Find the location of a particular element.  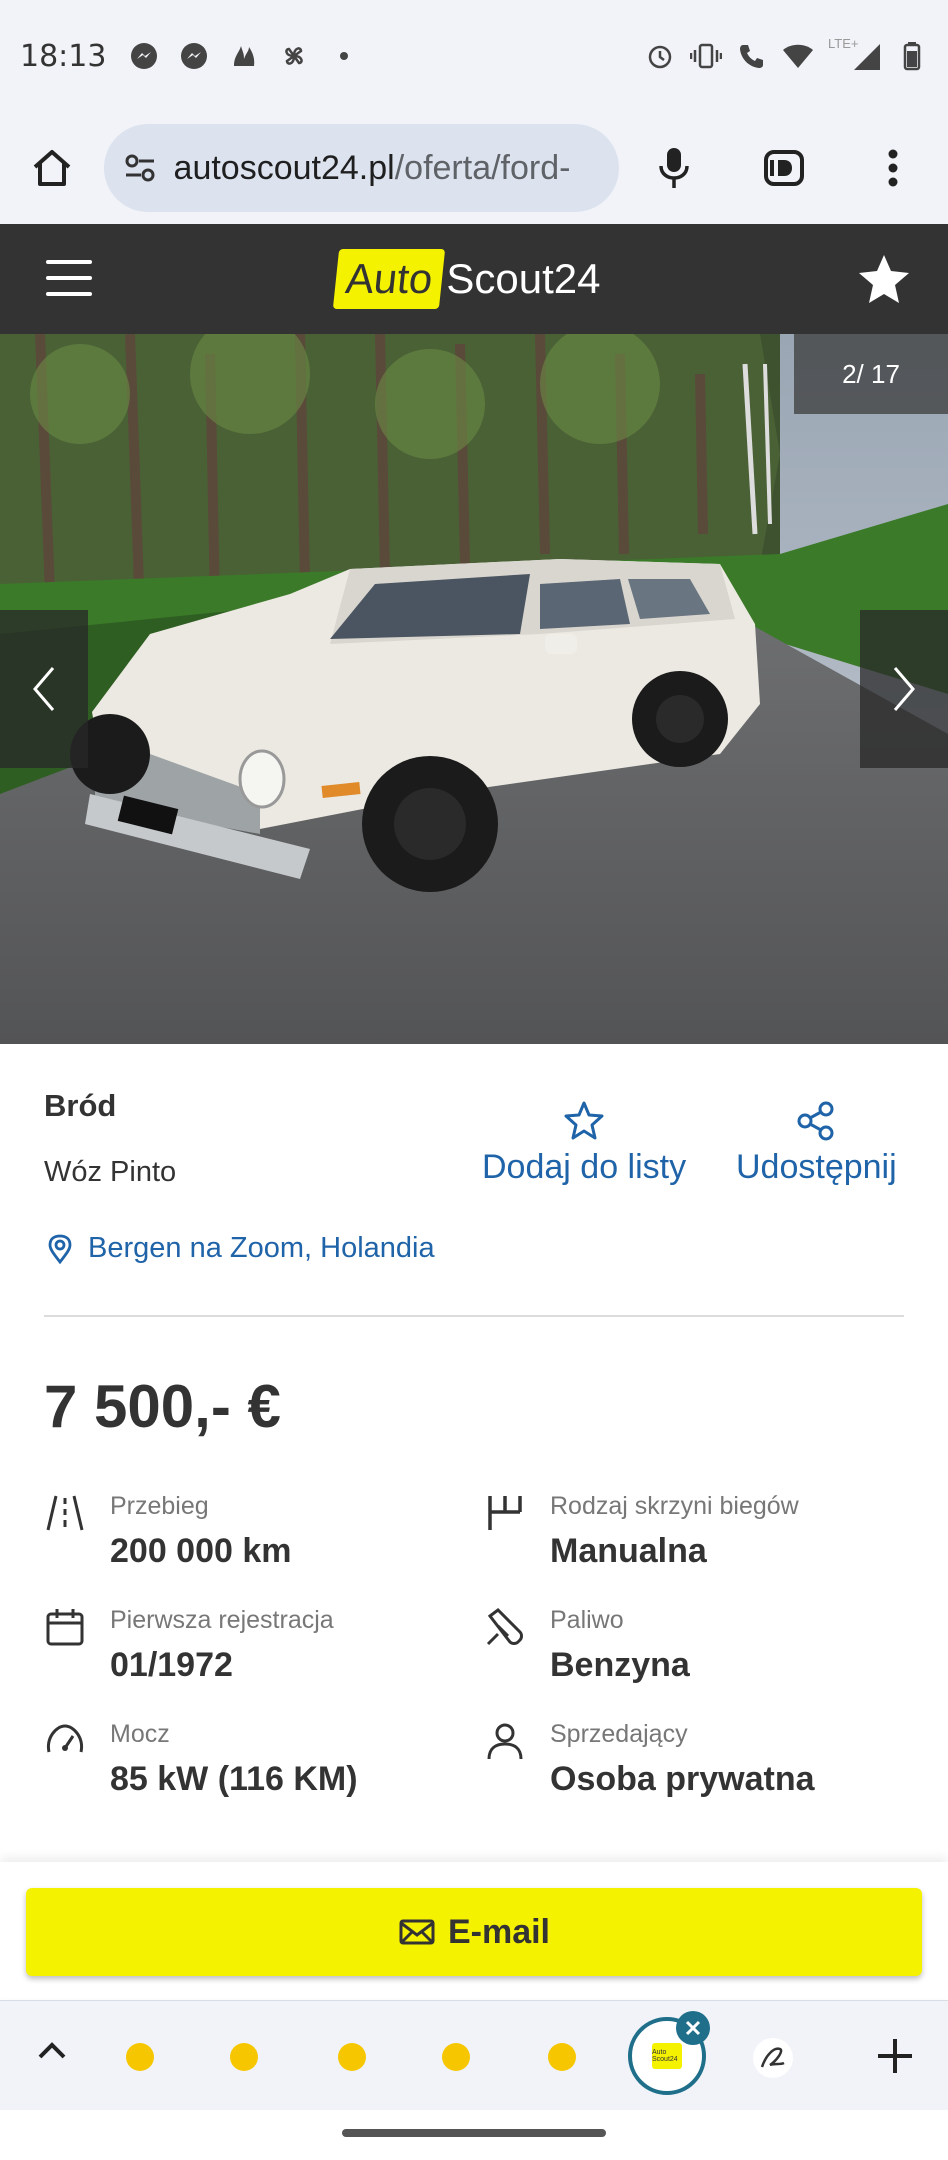

vertical-dots-icon is located at coordinates (893, 168).